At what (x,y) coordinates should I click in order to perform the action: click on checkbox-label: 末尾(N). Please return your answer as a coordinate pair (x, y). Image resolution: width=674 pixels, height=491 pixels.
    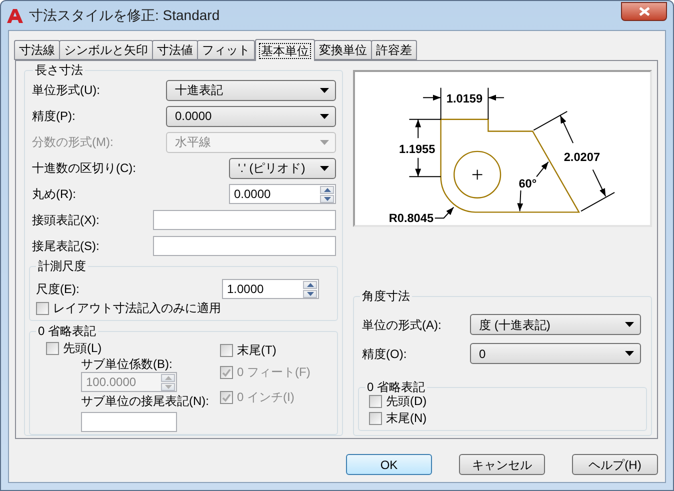
    Looking at the image, I should click on (406, 418).